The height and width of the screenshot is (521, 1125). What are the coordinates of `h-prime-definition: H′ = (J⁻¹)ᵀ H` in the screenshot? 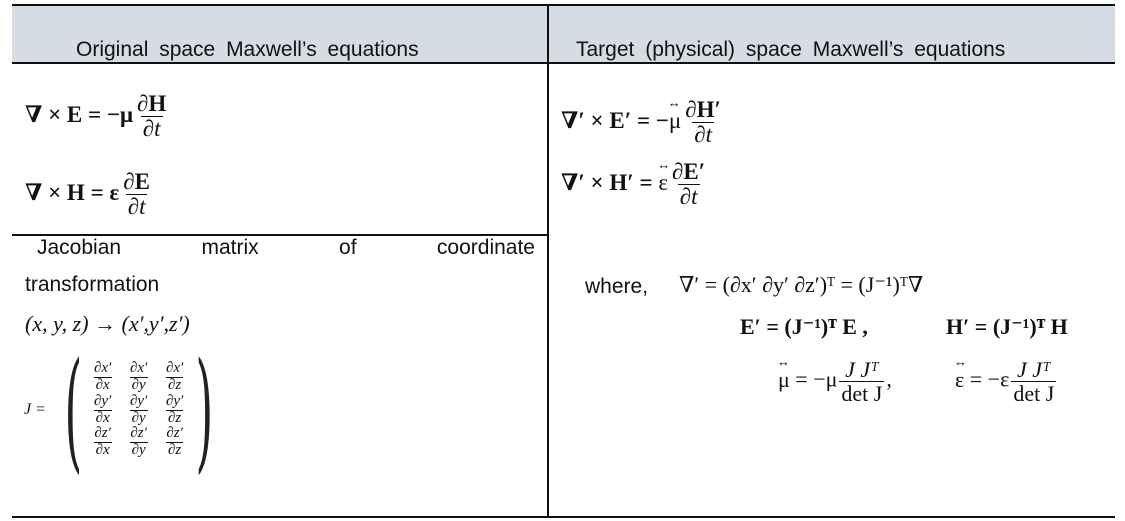 It's located at (1007, 326).